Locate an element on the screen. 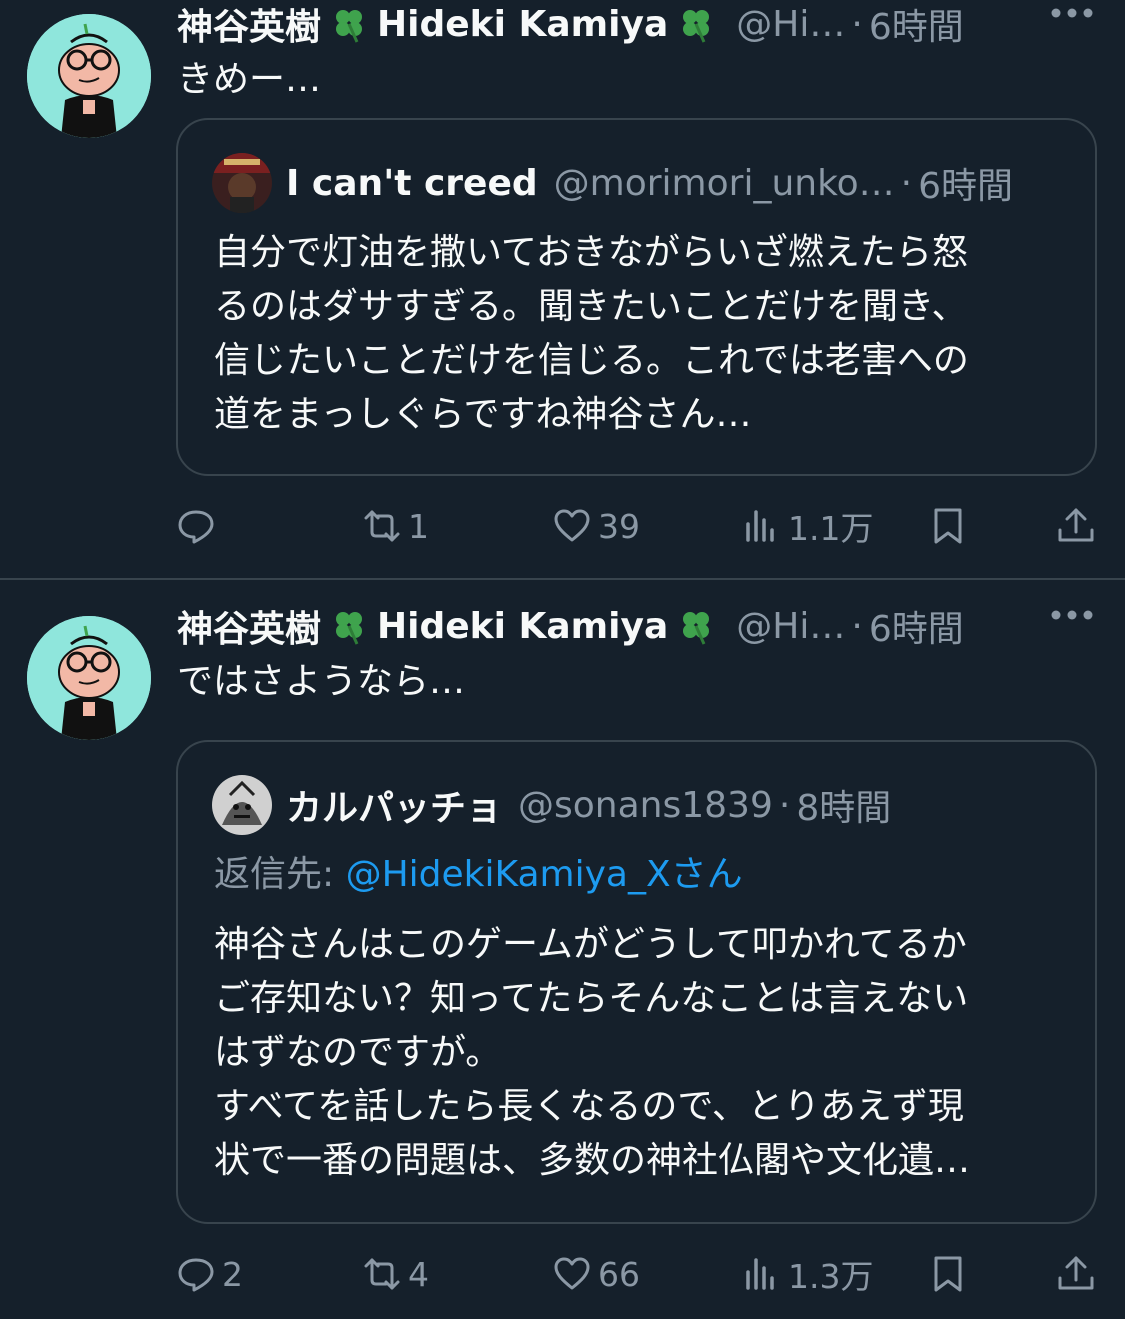 The image size is (1125, 1319). quoted-display-name: I can't creed is located at coordinates (412, 183).